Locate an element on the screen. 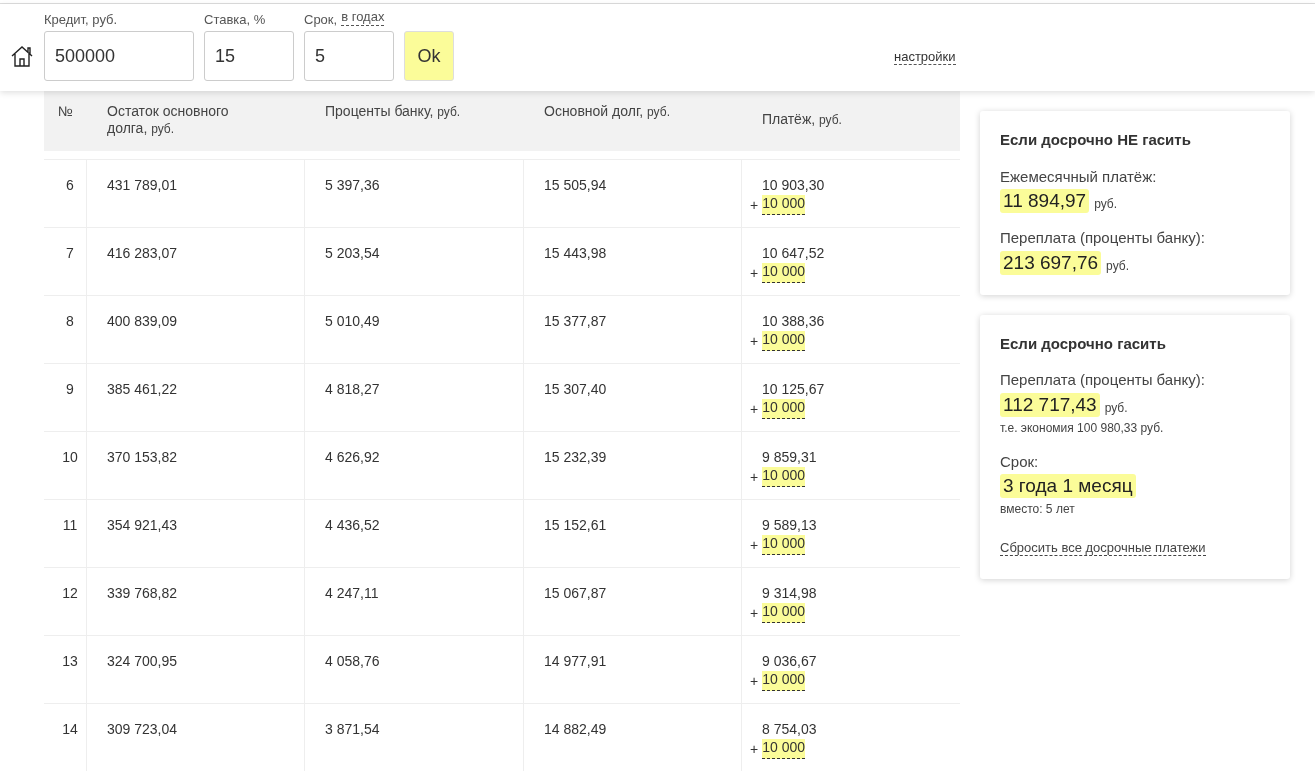 This screenshot has width=1315, height=772. table-cell-text: 10 388,36 is located at coordinates (793, 321).